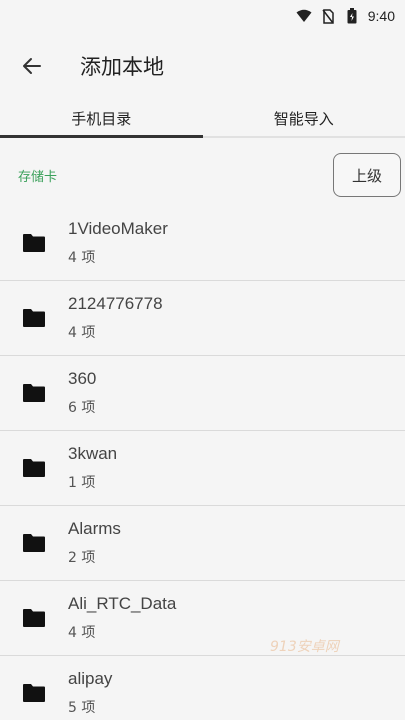  What do you see at coordinates (115, 303) in the screenshot?
I see `folder-name: 2124776778` at bounding box center [115, 303].